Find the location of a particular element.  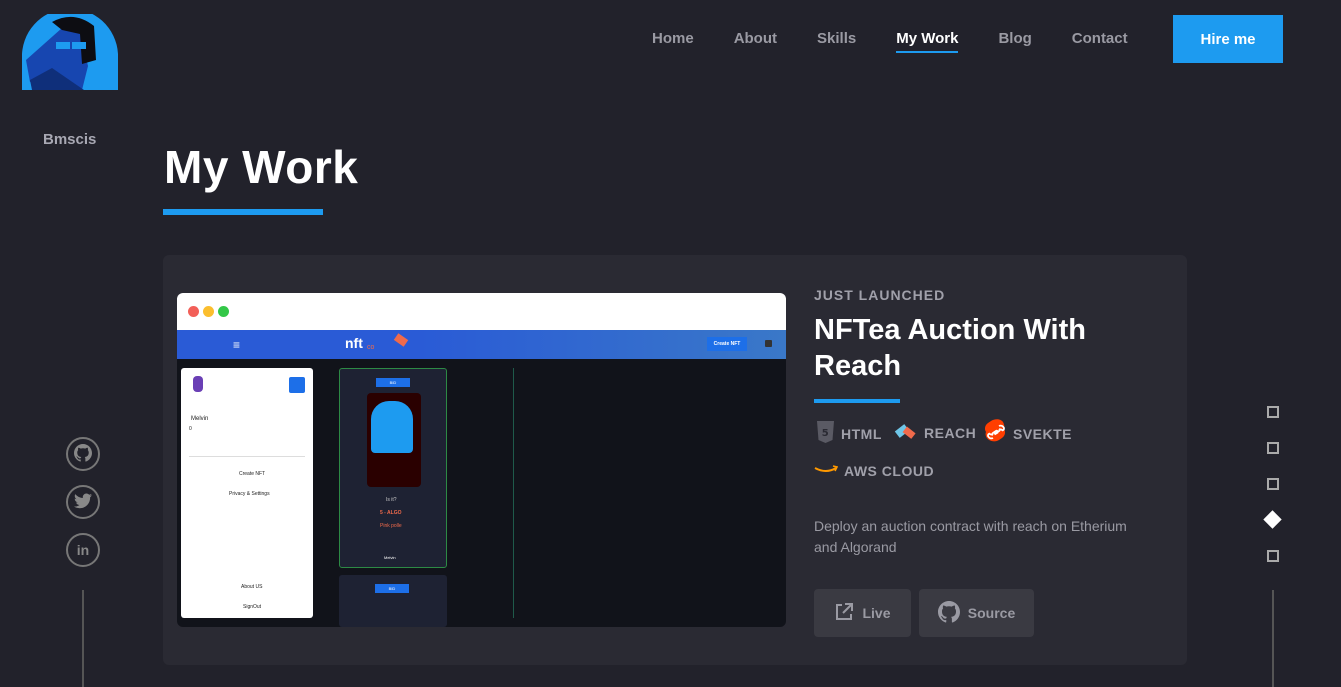

main-nav: Home About Skills My Work Blog Contact is located at coordinates (910, 41).